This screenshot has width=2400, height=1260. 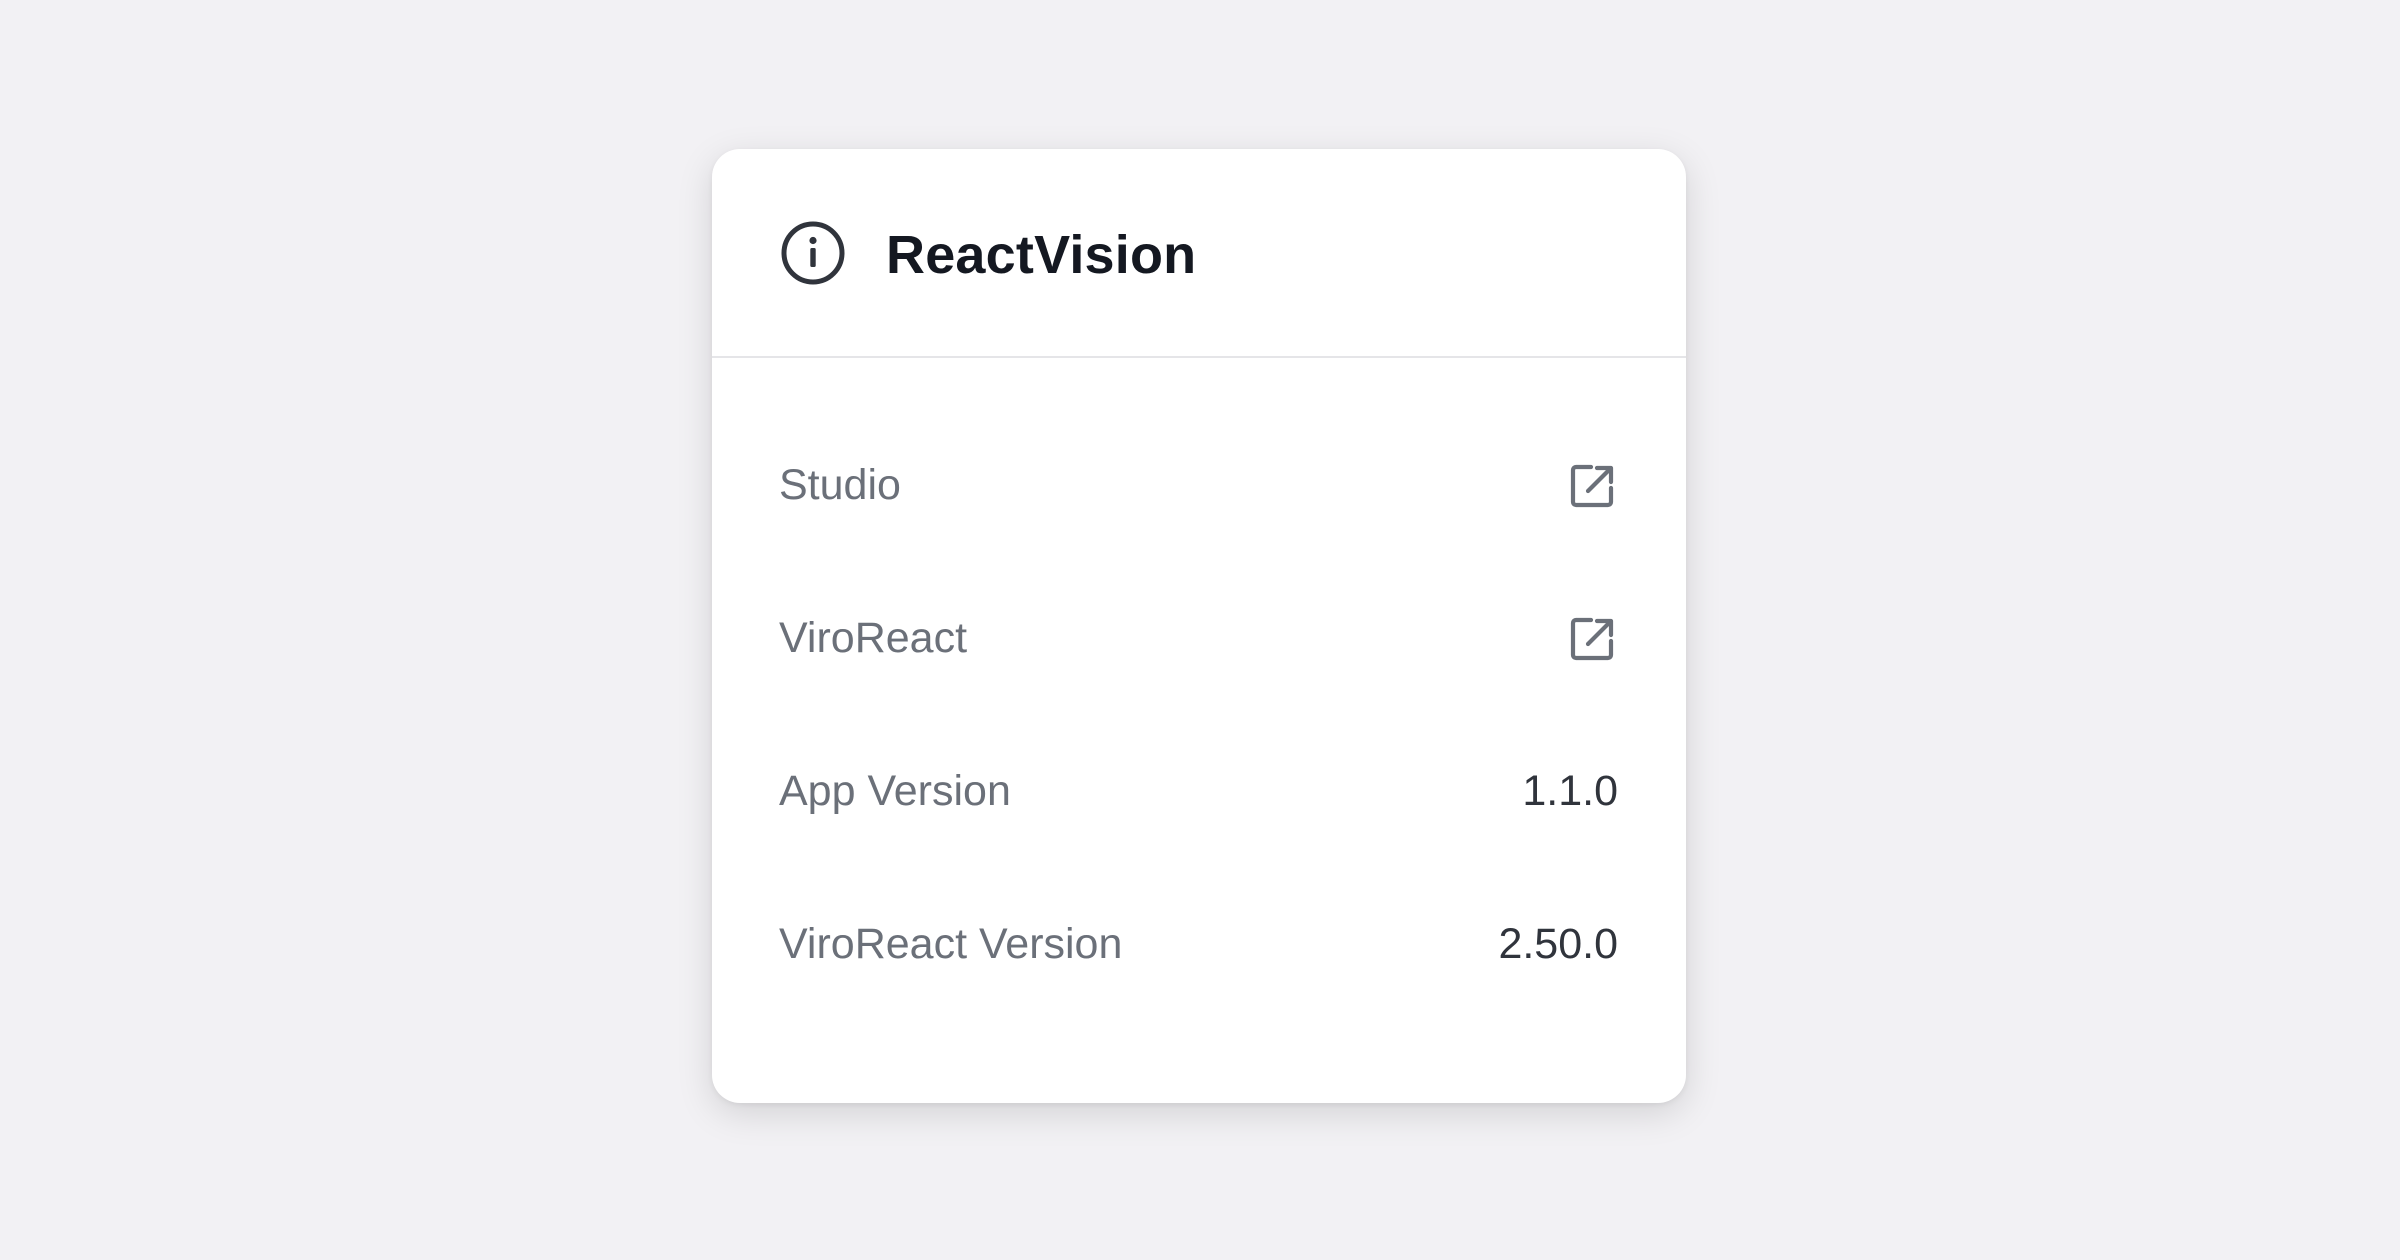 I want to click on app-version-label: App Version, so click(x=895, y=791).